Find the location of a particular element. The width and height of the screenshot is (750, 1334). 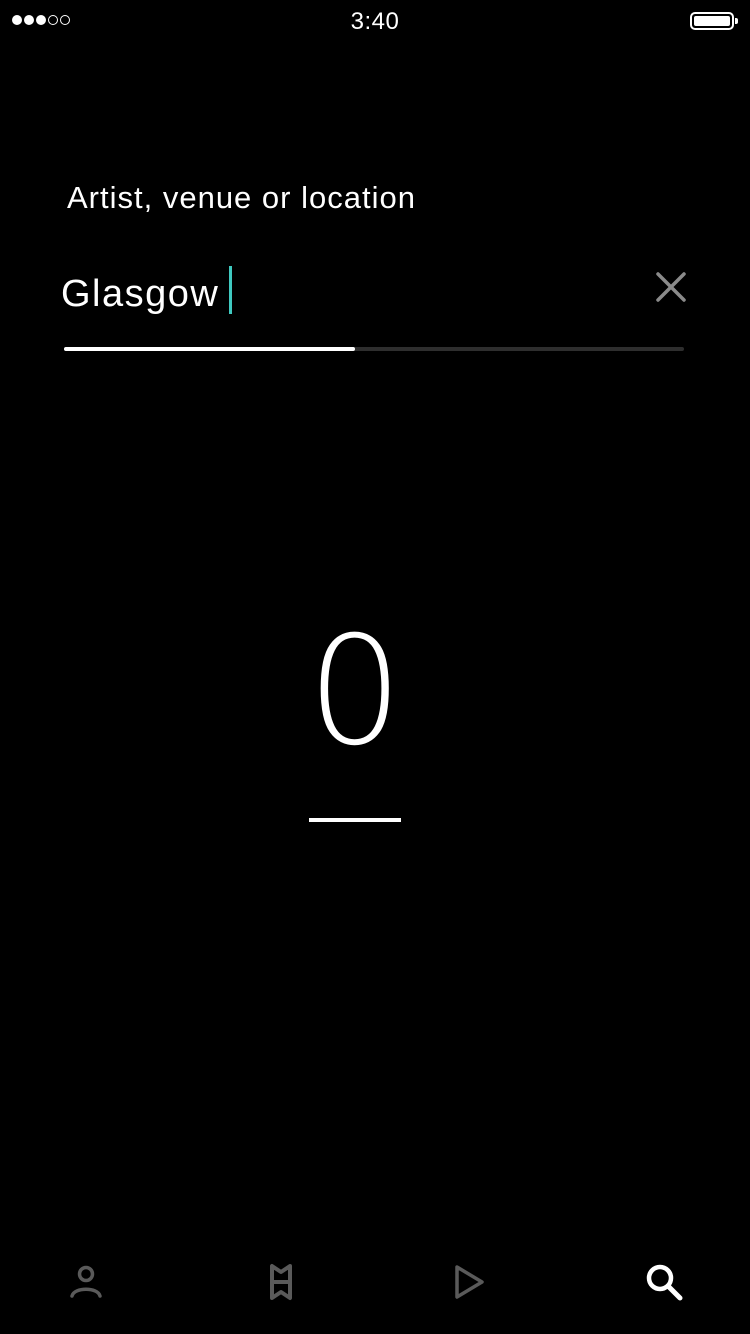

result-count-underline is located at coordinates (355, 820).